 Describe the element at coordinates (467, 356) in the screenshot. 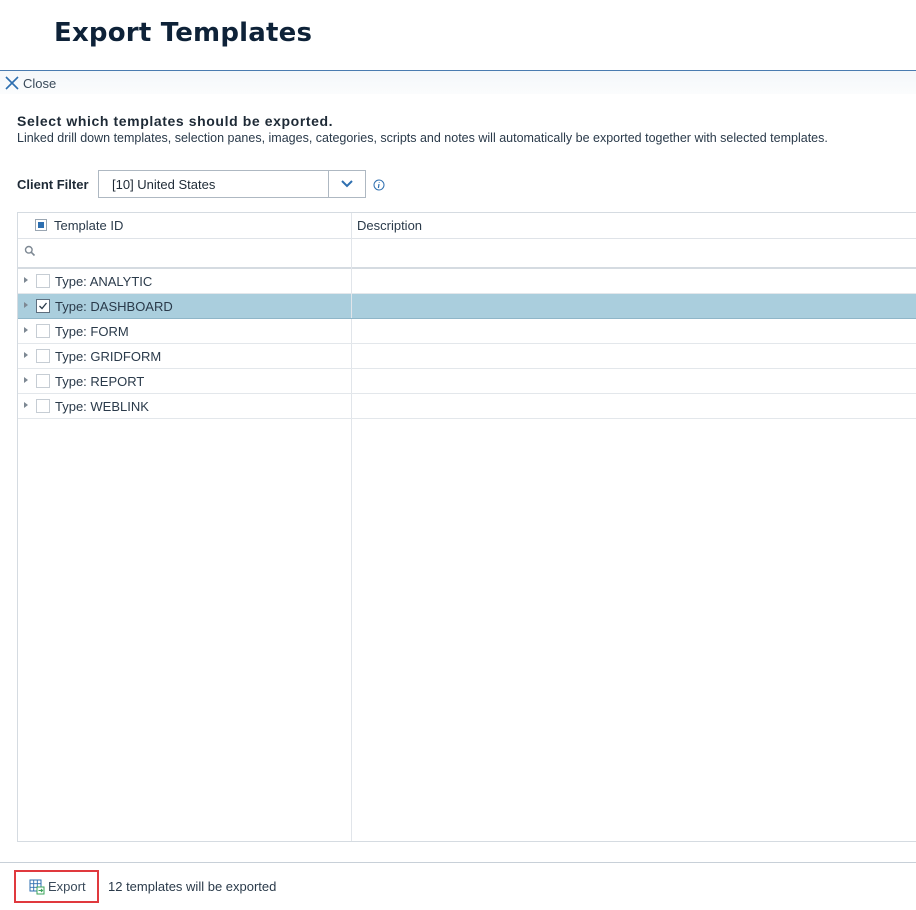

I see `table-row: Type: GRIDFORM` at that location.